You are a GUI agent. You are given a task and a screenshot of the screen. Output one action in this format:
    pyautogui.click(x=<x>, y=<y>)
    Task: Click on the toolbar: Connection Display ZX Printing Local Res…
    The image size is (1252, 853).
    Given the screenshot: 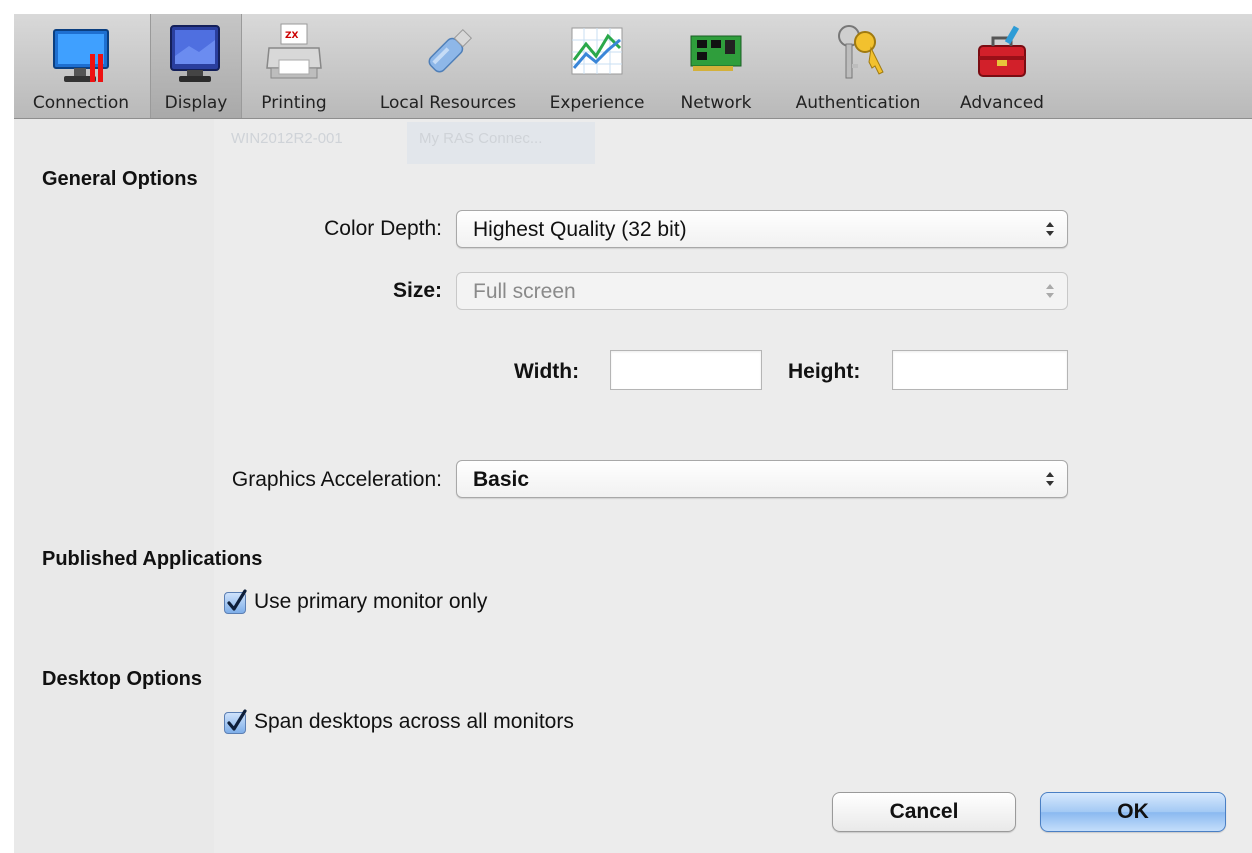 What is the action you would take?
    pyautogui.click(x=633, y=66)
    